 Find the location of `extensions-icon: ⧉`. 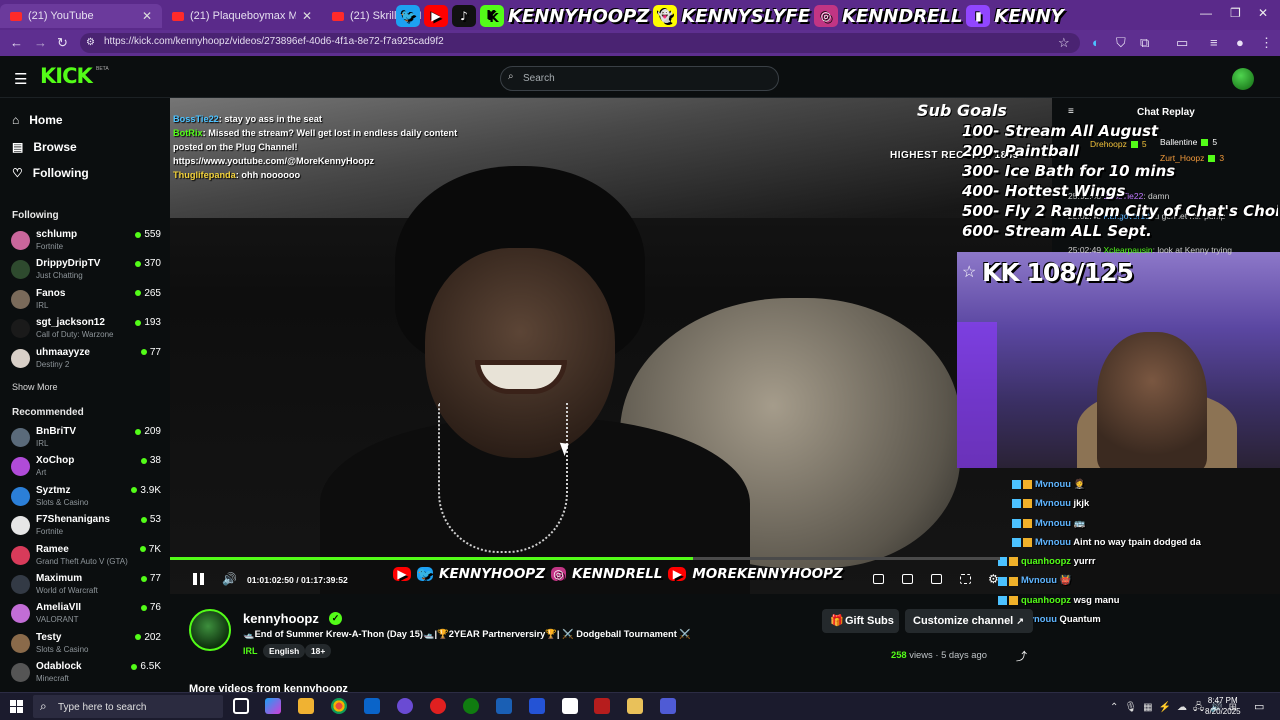

extensions-icon: ⧉ is located at coordinates (1144, 43).